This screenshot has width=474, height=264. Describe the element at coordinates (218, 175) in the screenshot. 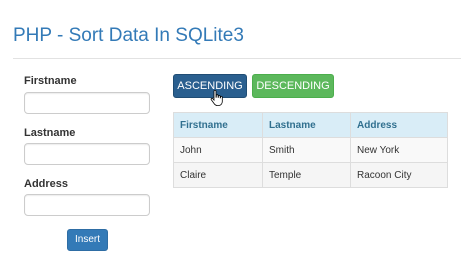

I see `cell-firstname: Claire` at that location.